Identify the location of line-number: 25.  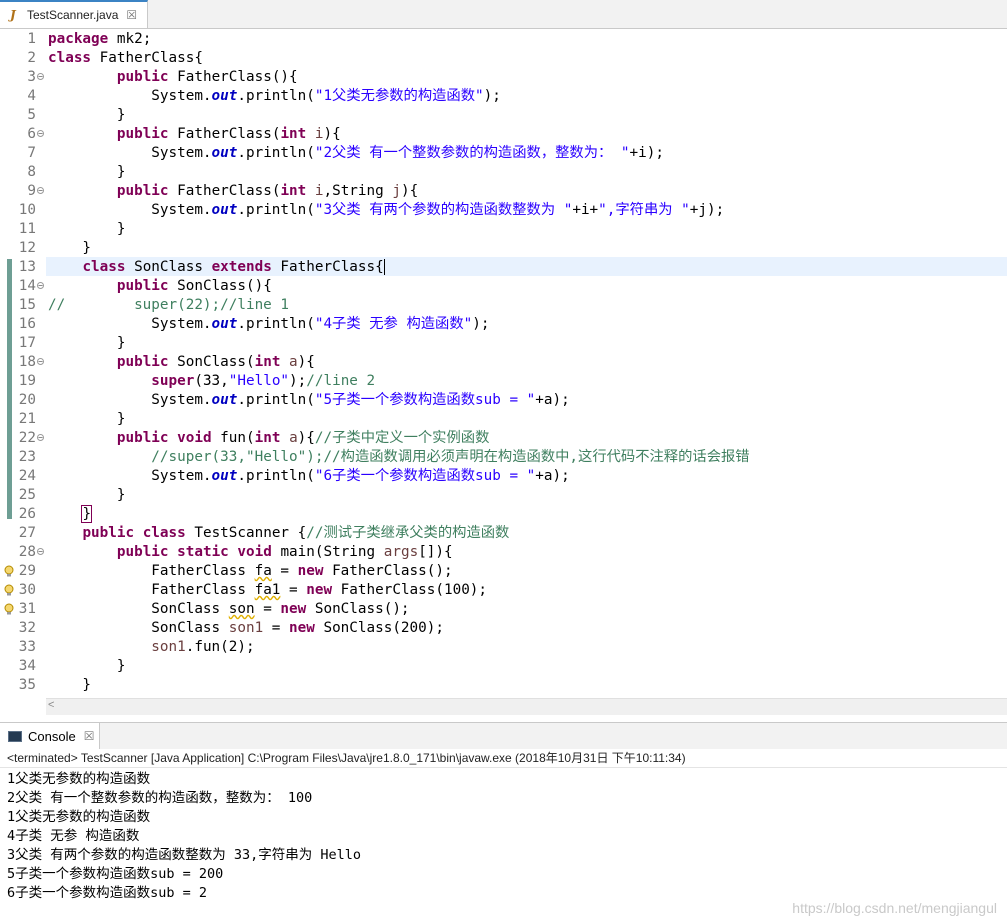
(27, 495).